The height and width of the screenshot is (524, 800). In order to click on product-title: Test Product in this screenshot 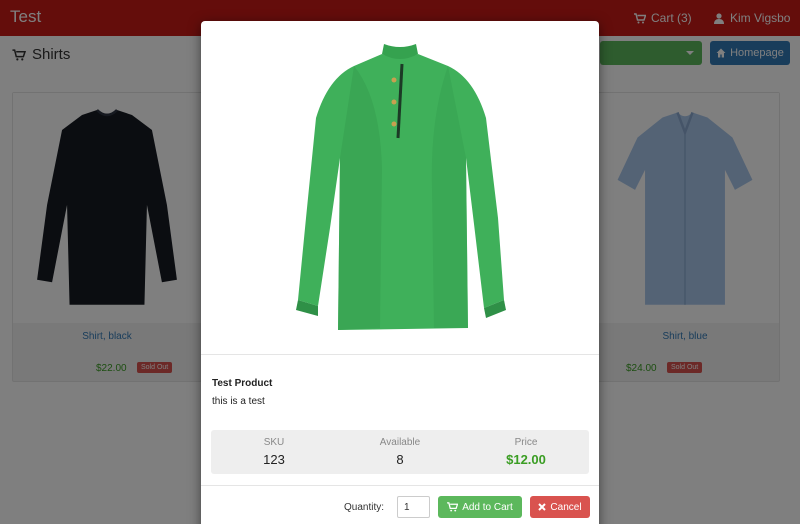, I will do `click(242, 383)`.